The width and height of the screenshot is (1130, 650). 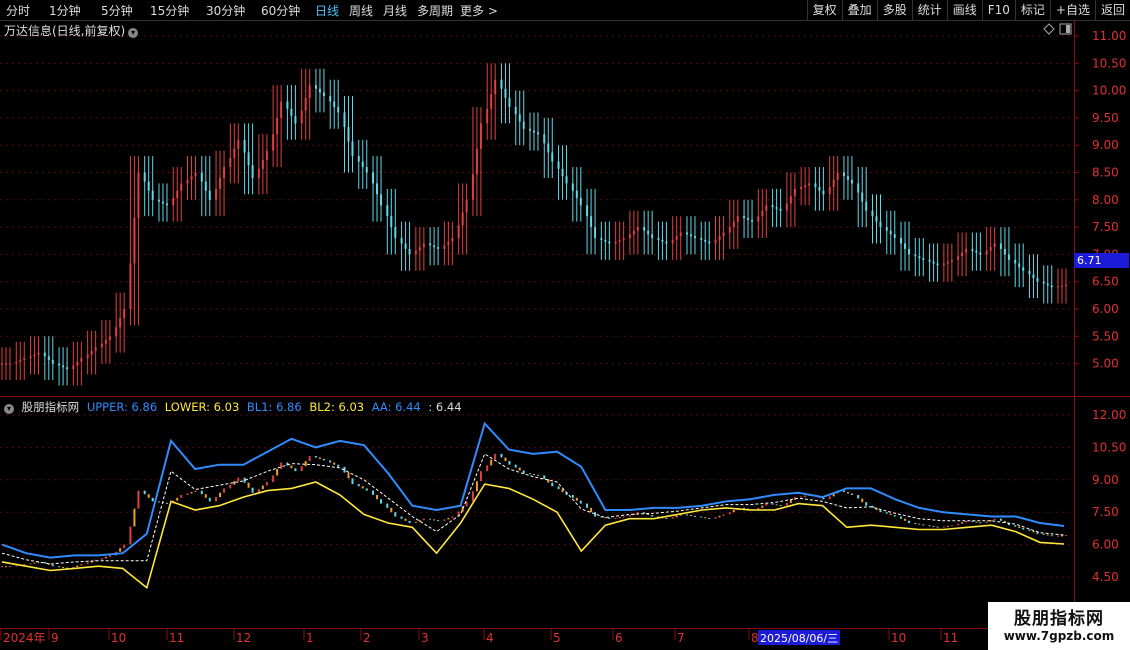 I want to click on chart-title: 万达信息(日线,前复权) ▾, so click(x=71, y=30).